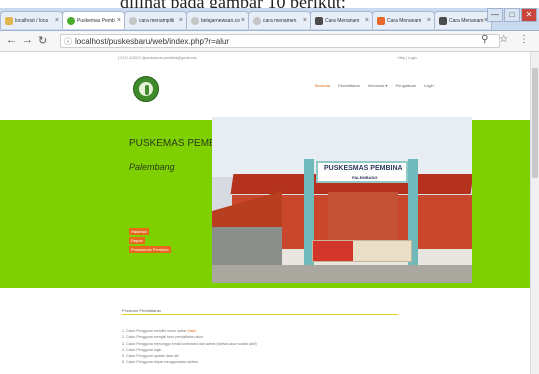  Describe the element at coordinates (322, 85) in the screenshot. I see `nav-beranda: Beranda` at that location.